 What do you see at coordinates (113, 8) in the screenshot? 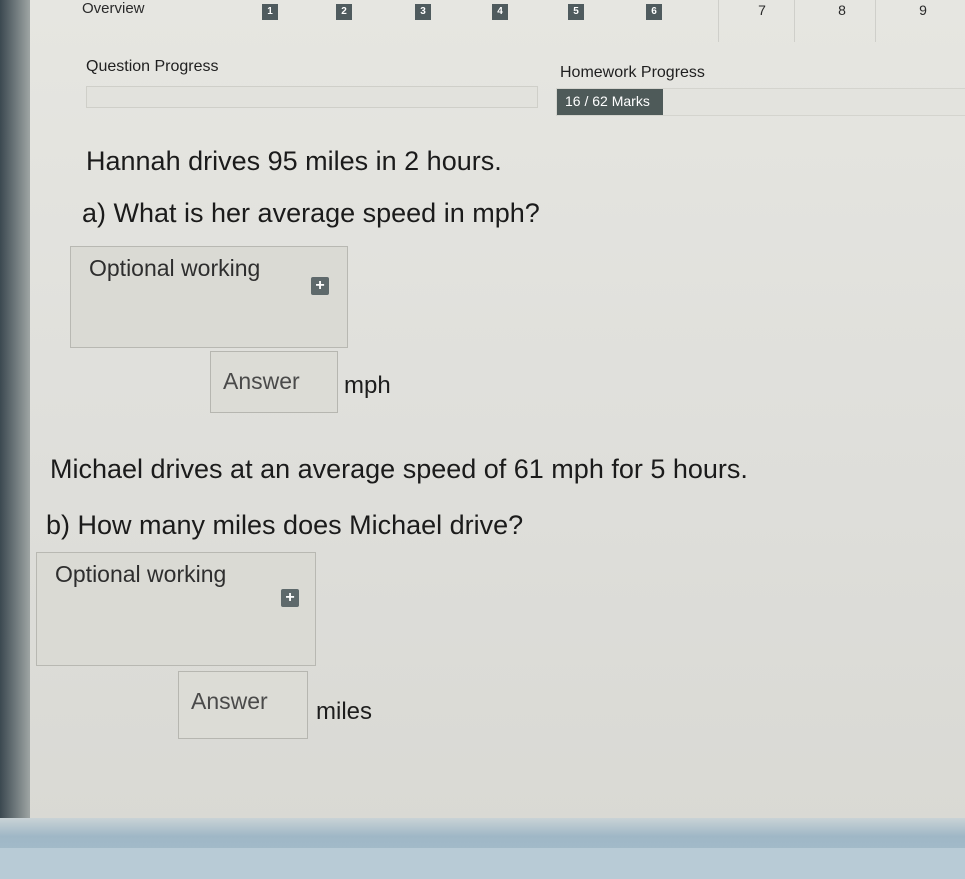
I see `overview-link: Overview` at bounding box center [113, 8].